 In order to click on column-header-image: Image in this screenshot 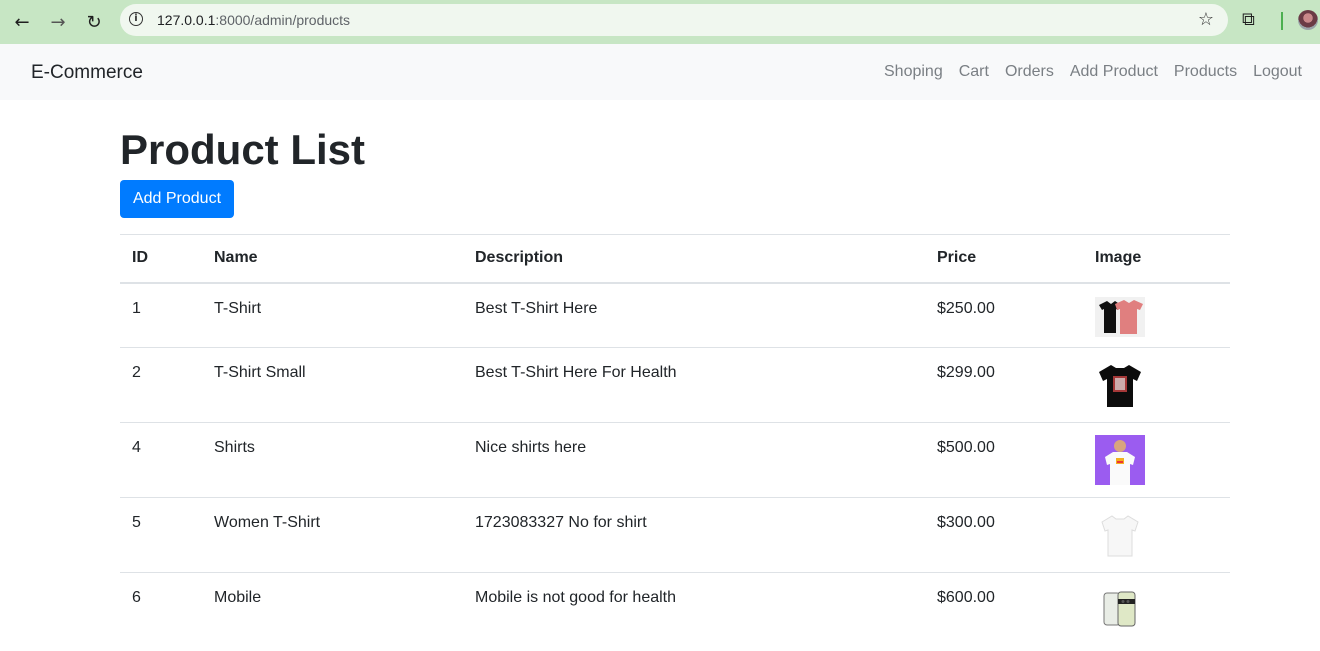, I will do `click(1156, 259)`.